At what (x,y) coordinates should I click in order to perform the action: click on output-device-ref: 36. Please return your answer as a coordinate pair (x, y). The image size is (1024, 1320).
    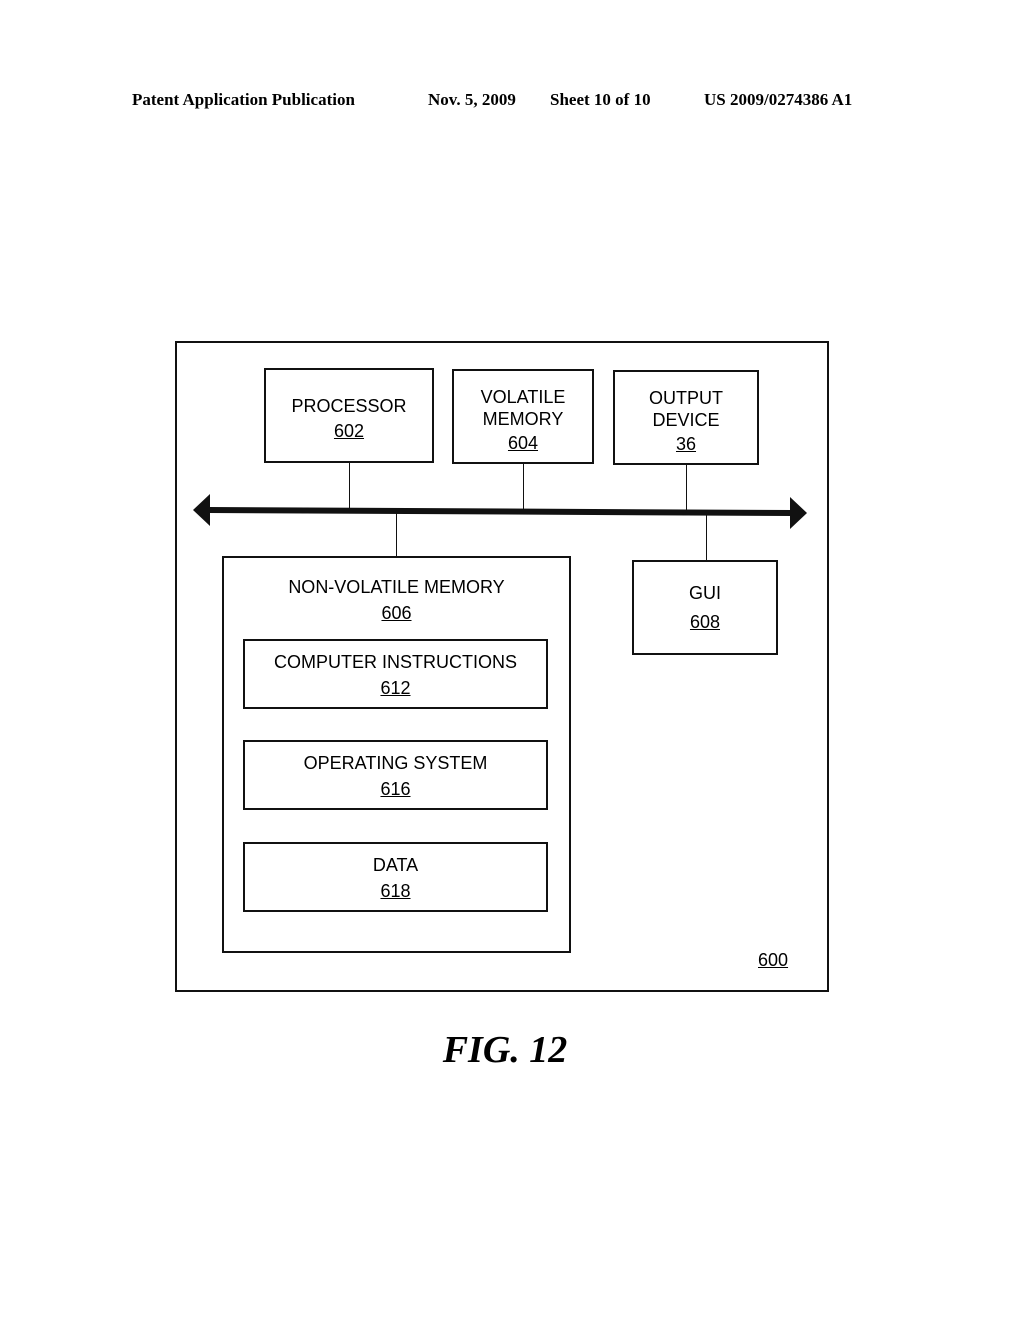
    Looking at the image, I should click on (686, 444).